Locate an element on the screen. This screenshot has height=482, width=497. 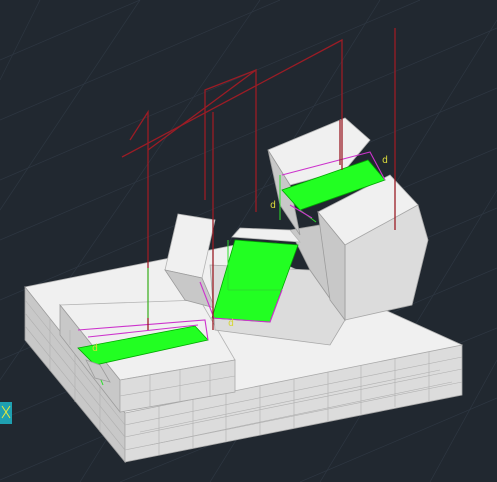
marker-4: d is located at coordinates (95, 348).